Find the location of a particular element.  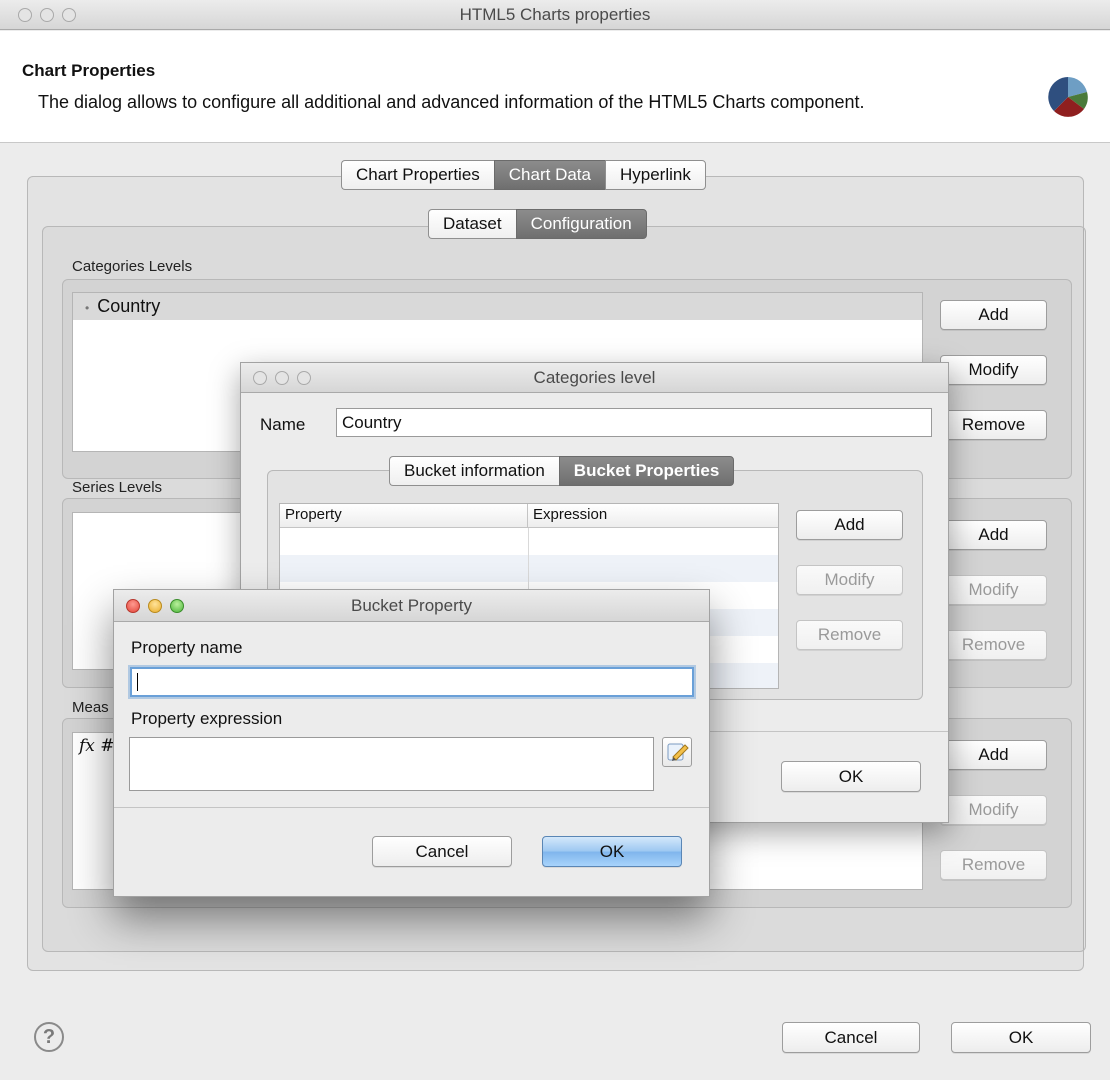

bucket-dialog-controls is located at coordinates (155, 605).